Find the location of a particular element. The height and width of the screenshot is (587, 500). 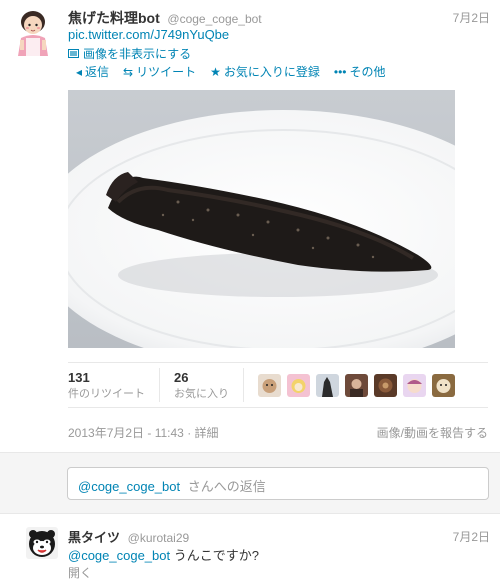

favorite-count: 26 is located at coordinates (181, 377).